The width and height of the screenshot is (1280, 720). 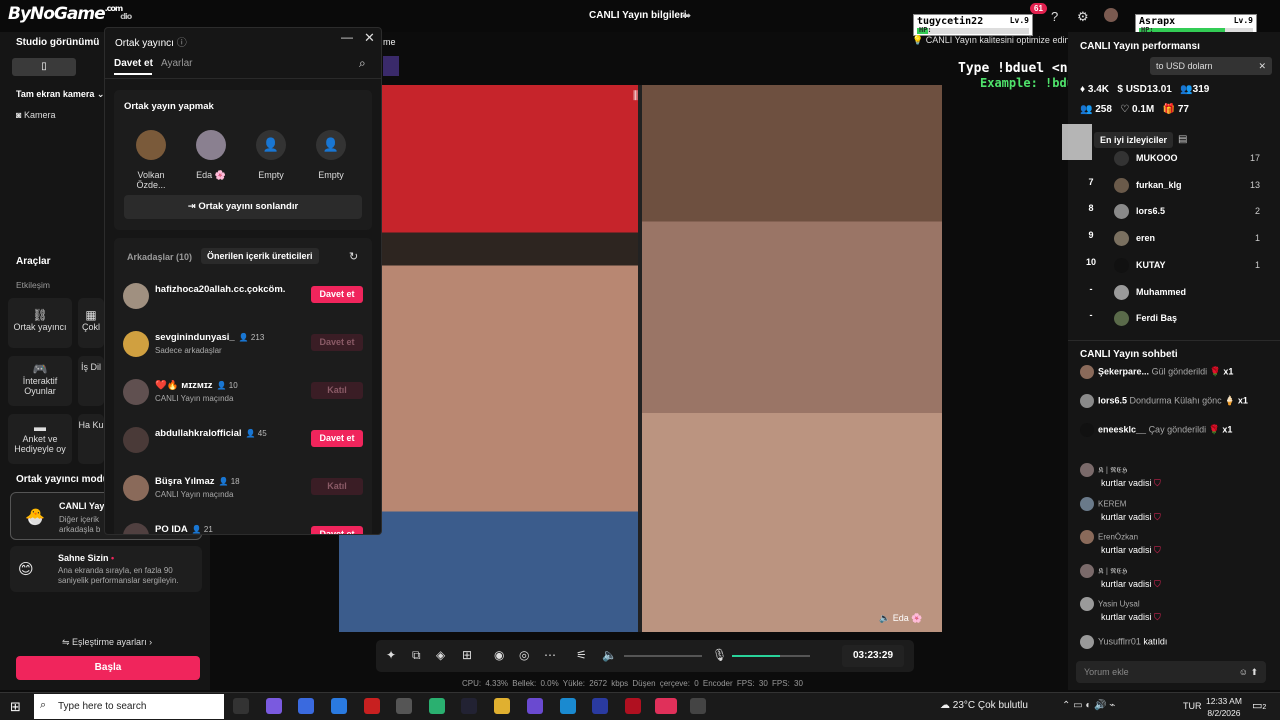 What do you see at coordinates (1157, 318) in the screenshot?
I see `viewer-name: Ferdi Baş` at bounding box center [1157, 318].